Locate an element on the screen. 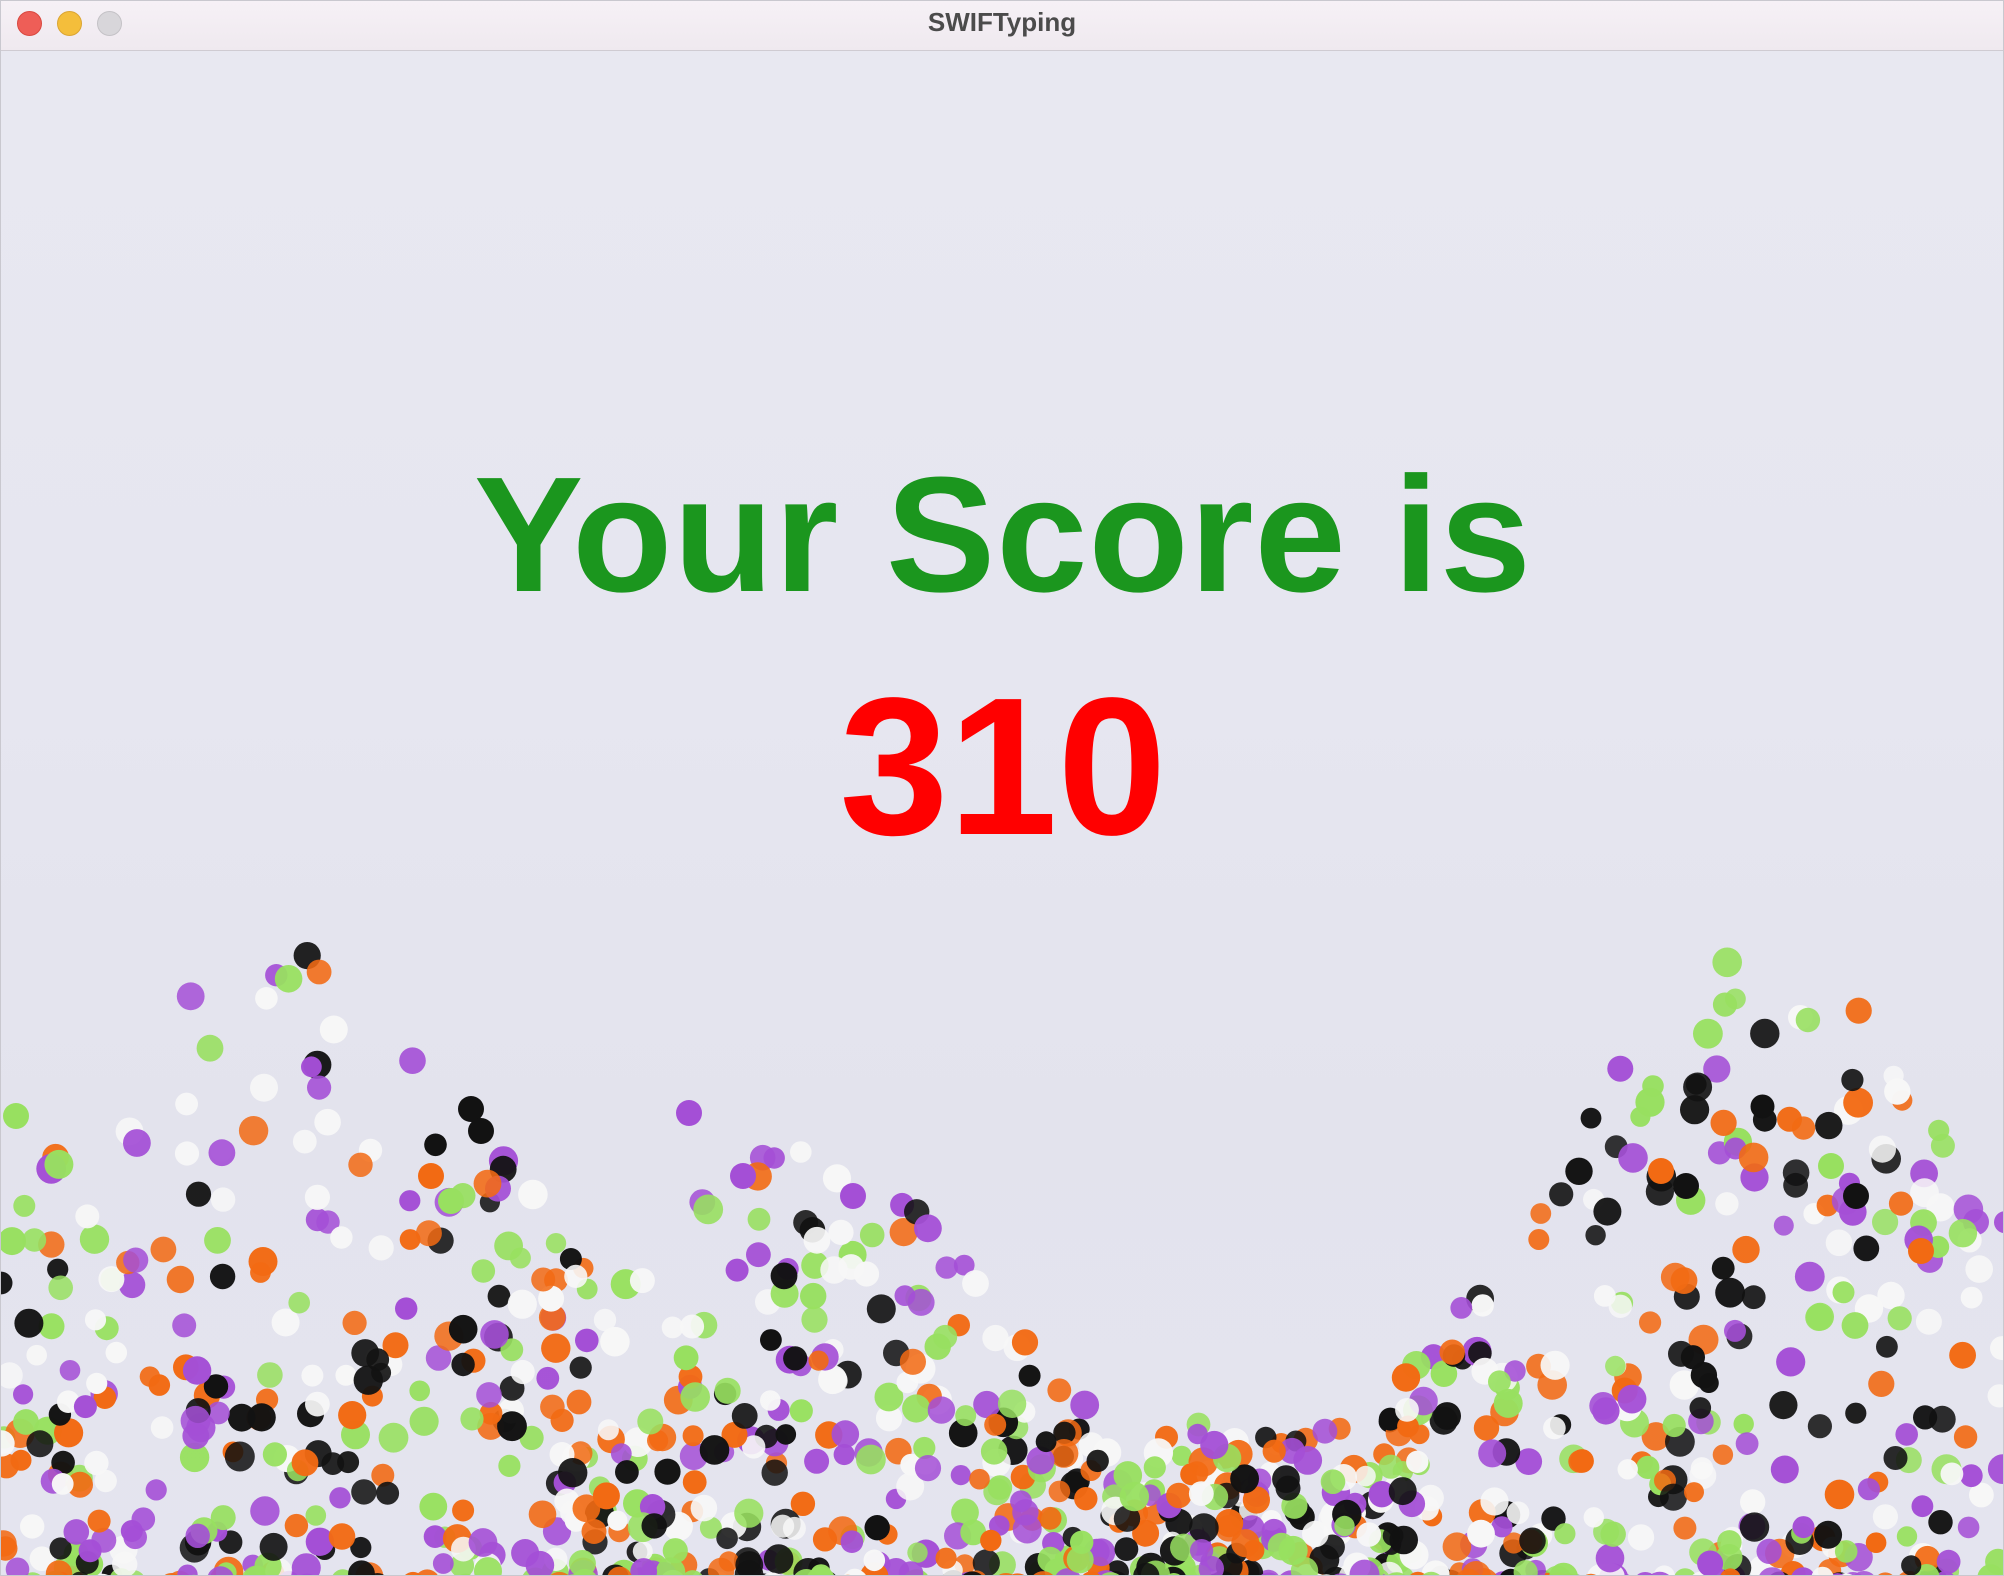 This screenshot has height=1576, width=2004. window-title: SWIFTyping is located at coordinates (1002, 22).